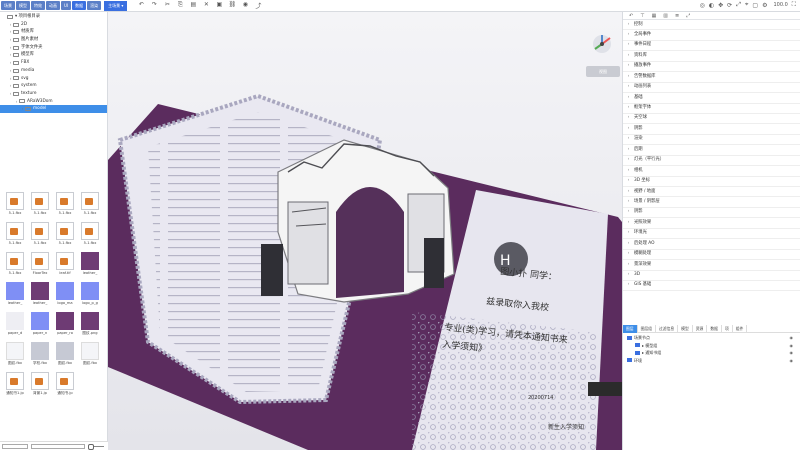  Describe the element at coordinates (53, 48) in the screenshot. I see `tree-item: › 字体文件夹` at that location.